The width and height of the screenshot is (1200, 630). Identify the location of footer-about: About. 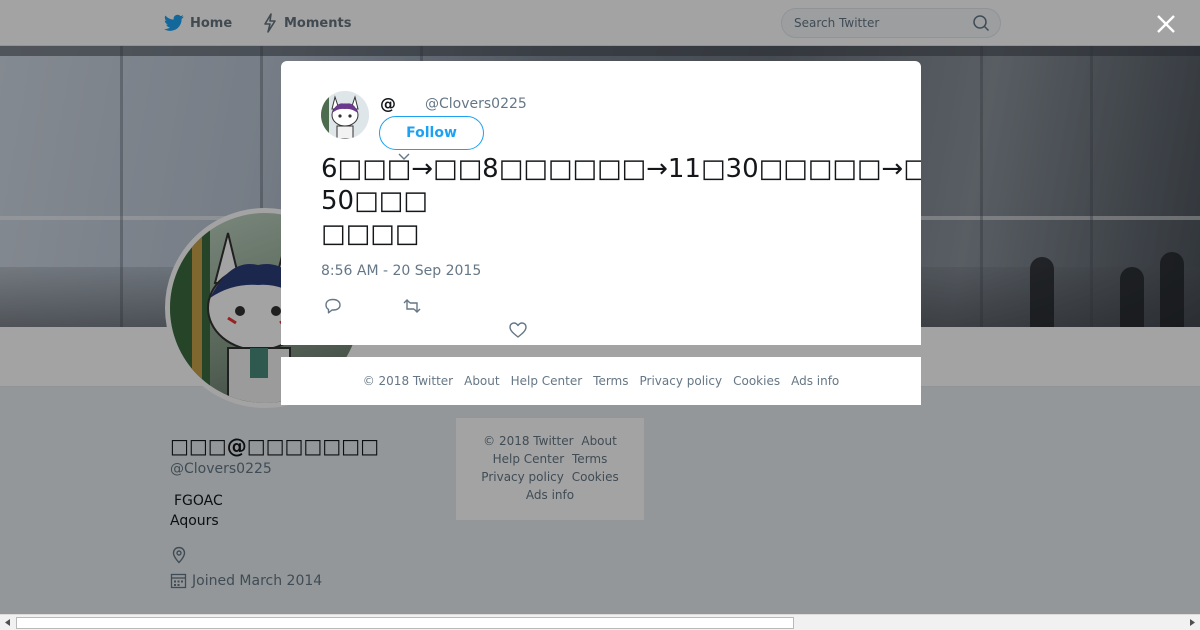
(481, 381).